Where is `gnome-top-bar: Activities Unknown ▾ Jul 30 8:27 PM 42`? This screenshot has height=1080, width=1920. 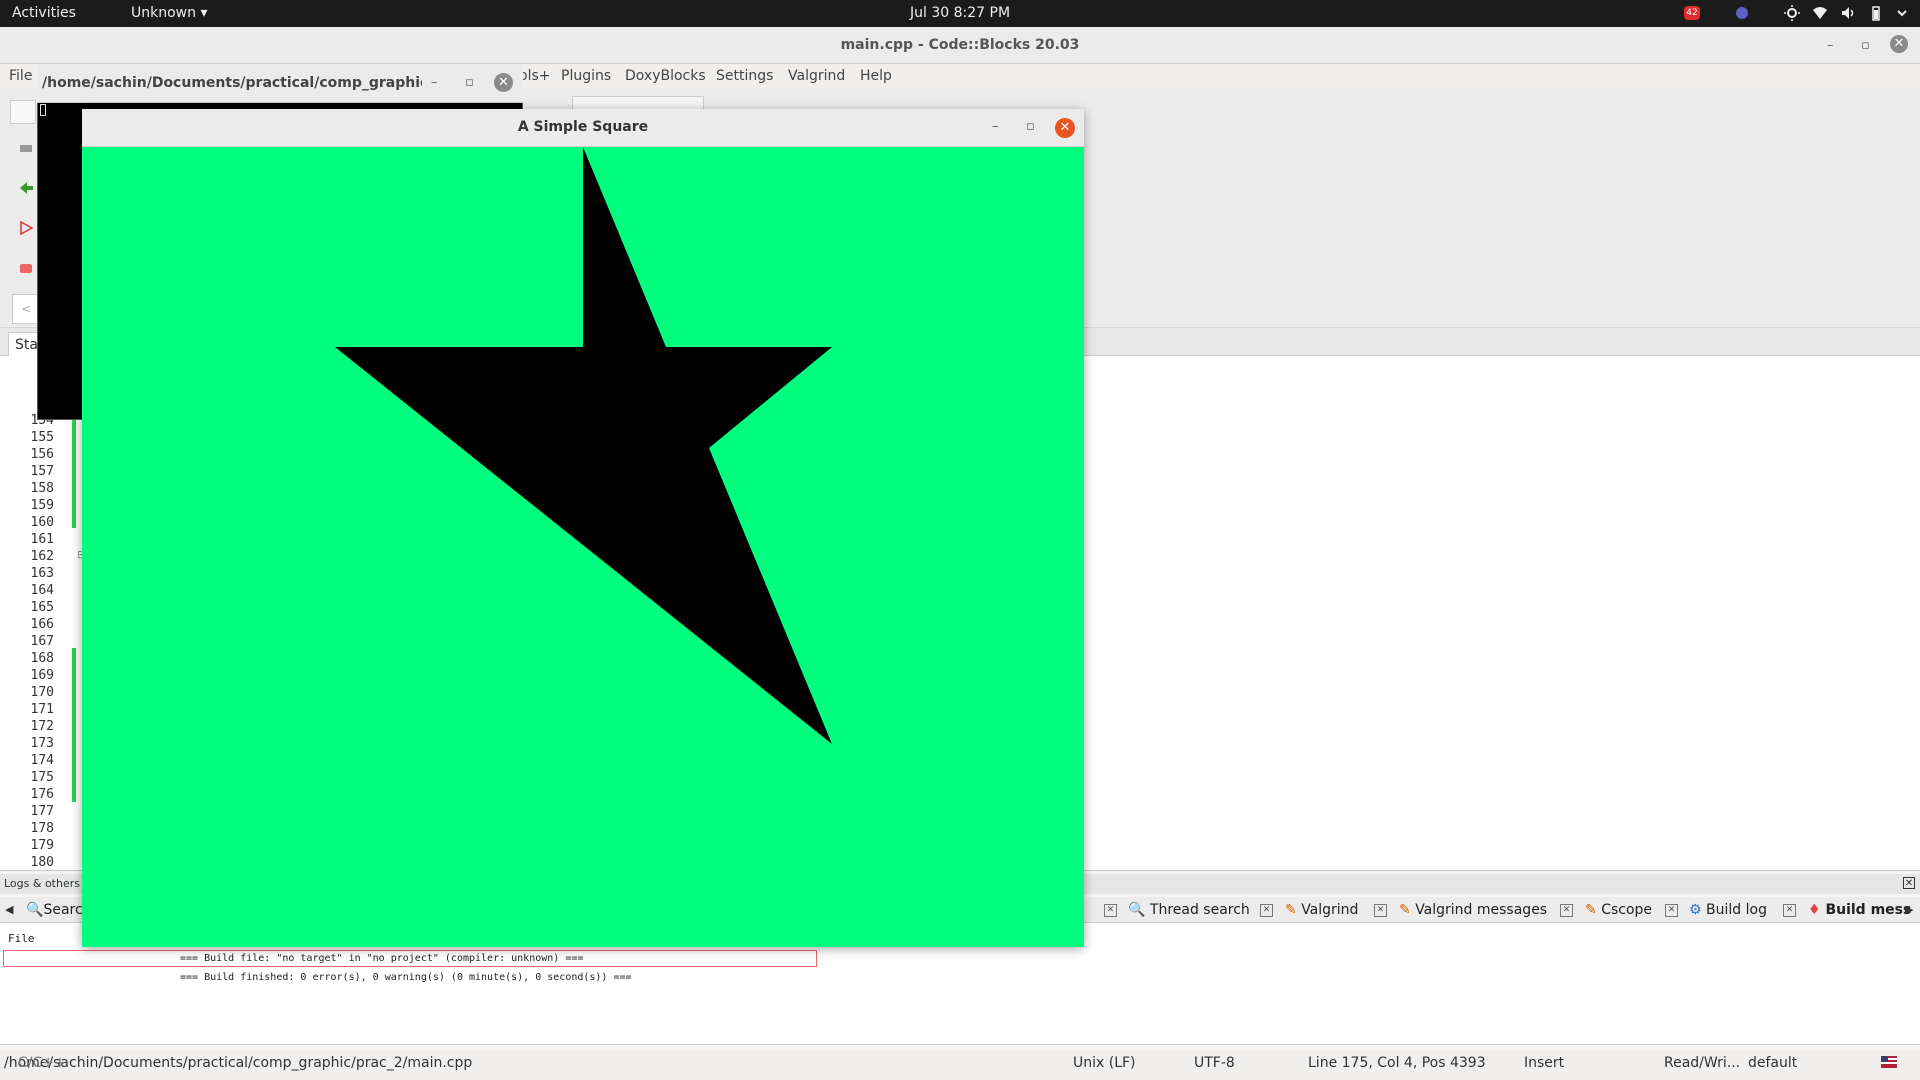 gnome-top-bar: Activities Unknown ▾ Jul 30 8:27 PM 42 is located at coordinates (960, 13).